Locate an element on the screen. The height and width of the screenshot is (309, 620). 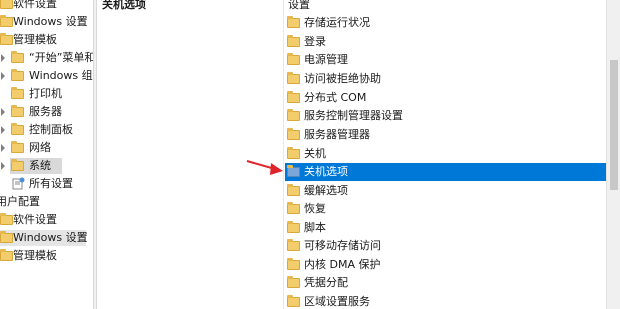
list-item: 可移动存储访问 is located at coordinates (445, 246).